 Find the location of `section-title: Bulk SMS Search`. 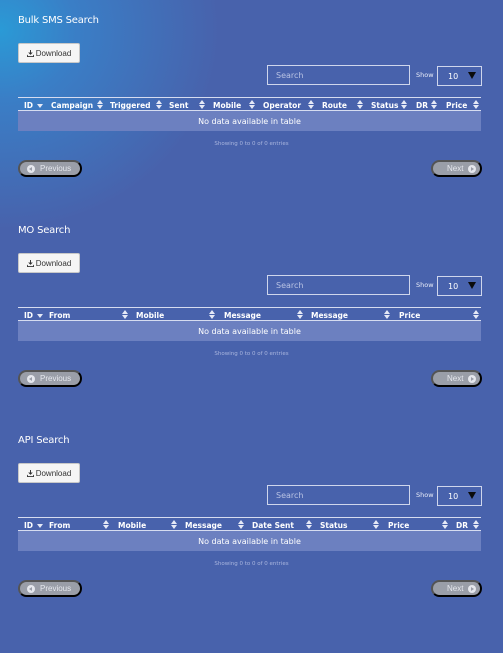

section-title: Bulk SMS Search is located at coordinates (58, 20).